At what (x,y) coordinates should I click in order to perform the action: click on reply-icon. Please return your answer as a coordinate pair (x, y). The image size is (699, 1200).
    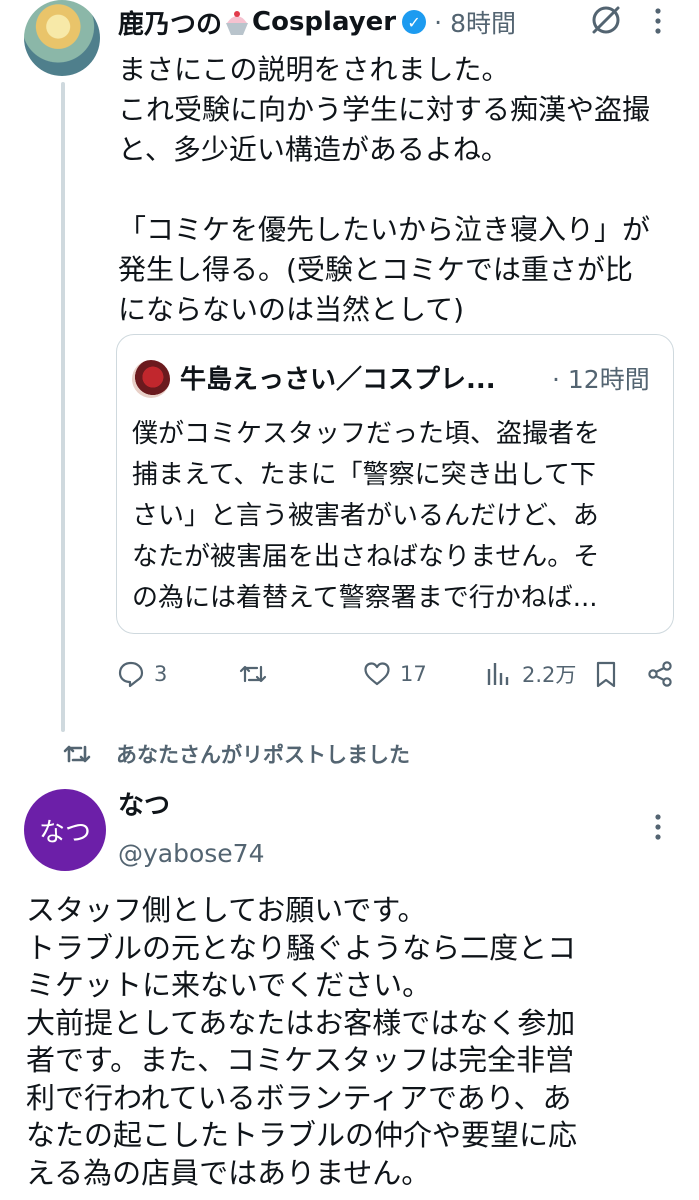
    Looking at the image, I should click on (131, 674).